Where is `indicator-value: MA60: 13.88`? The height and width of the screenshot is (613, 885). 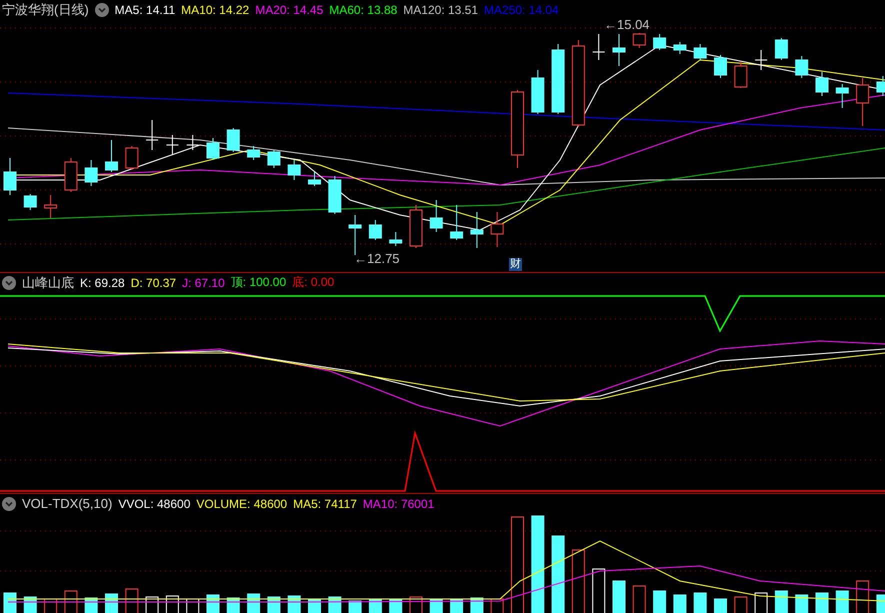 indicator-value: MA60: 13.88 is located at coordinates (363, 9).